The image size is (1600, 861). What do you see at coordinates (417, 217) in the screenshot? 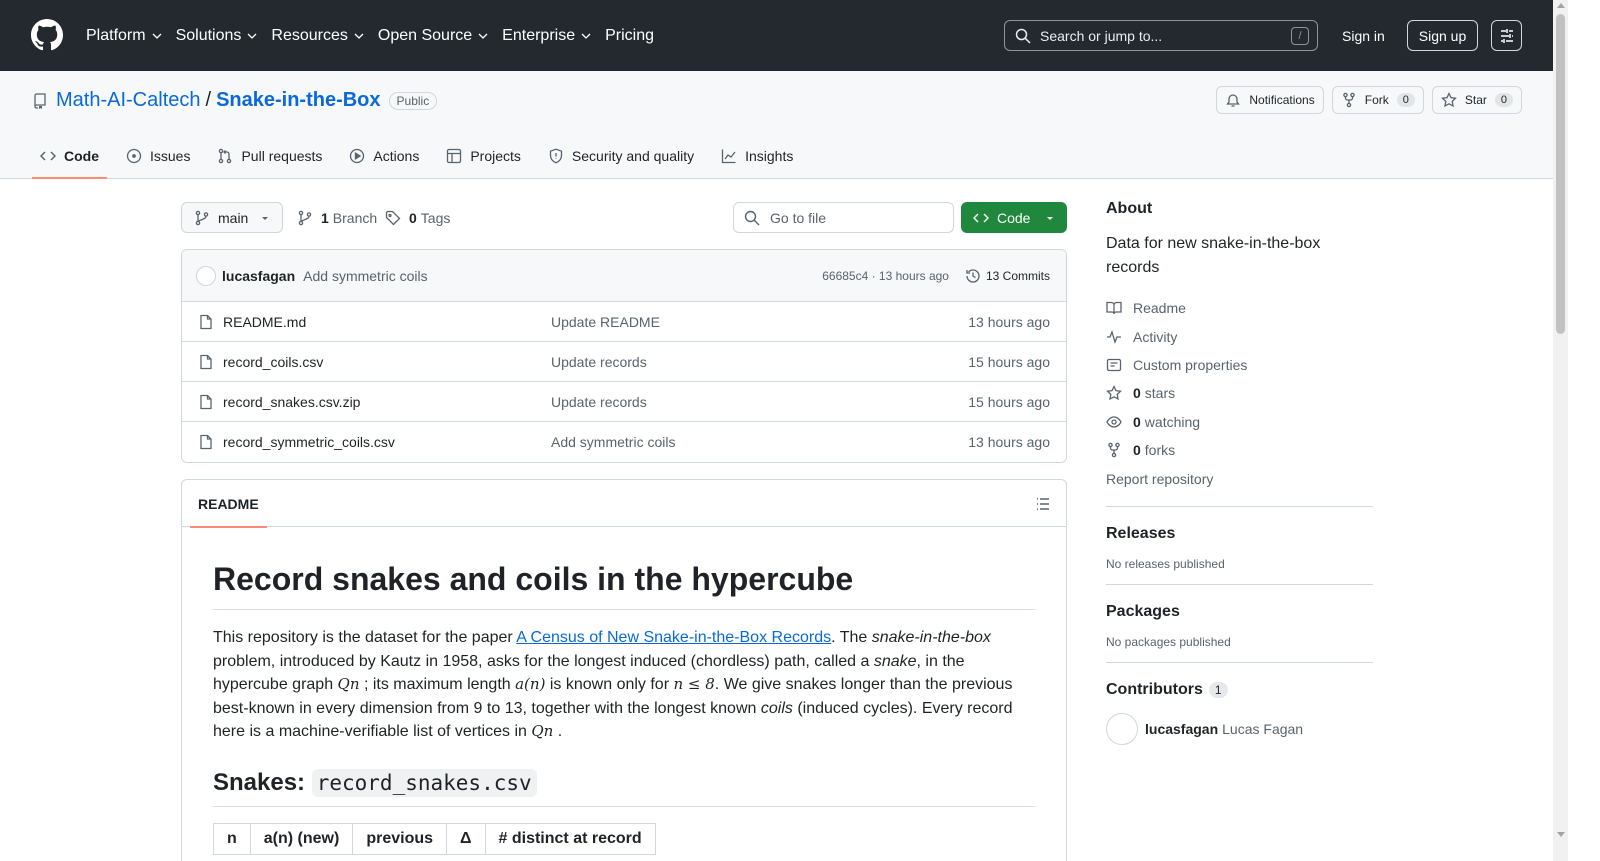
I see `tags-link: 0 Tags` at bounding box center [417, 217].